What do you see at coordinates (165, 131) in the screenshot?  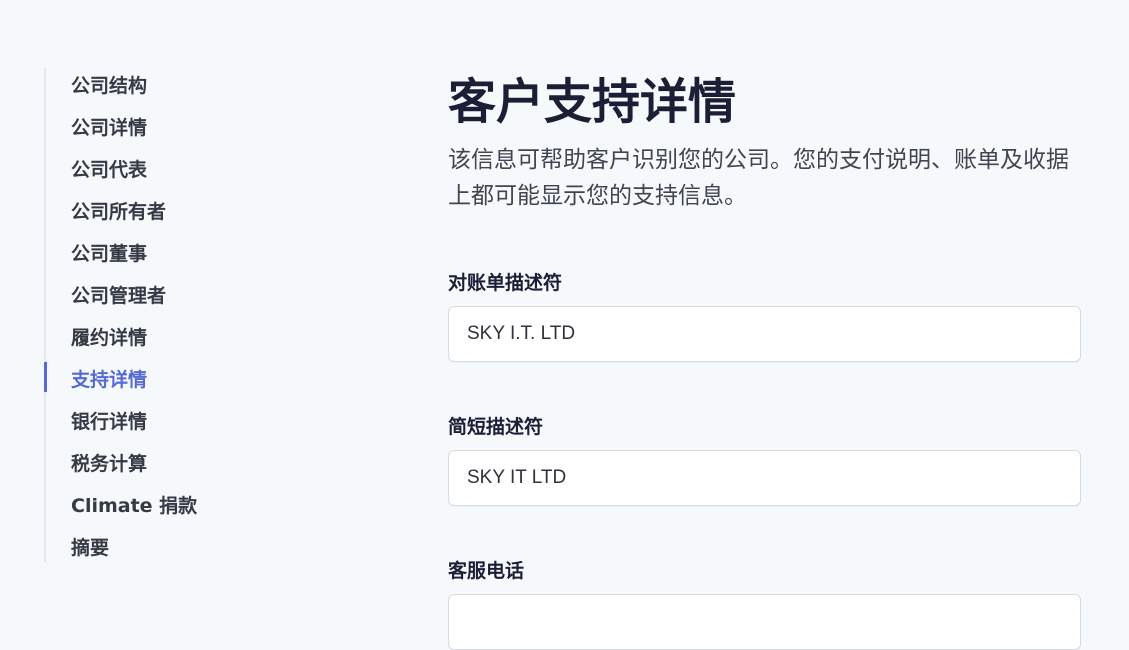 I see `sidebar-item-company-details: 公司详情` at bounding box center [165, 131].